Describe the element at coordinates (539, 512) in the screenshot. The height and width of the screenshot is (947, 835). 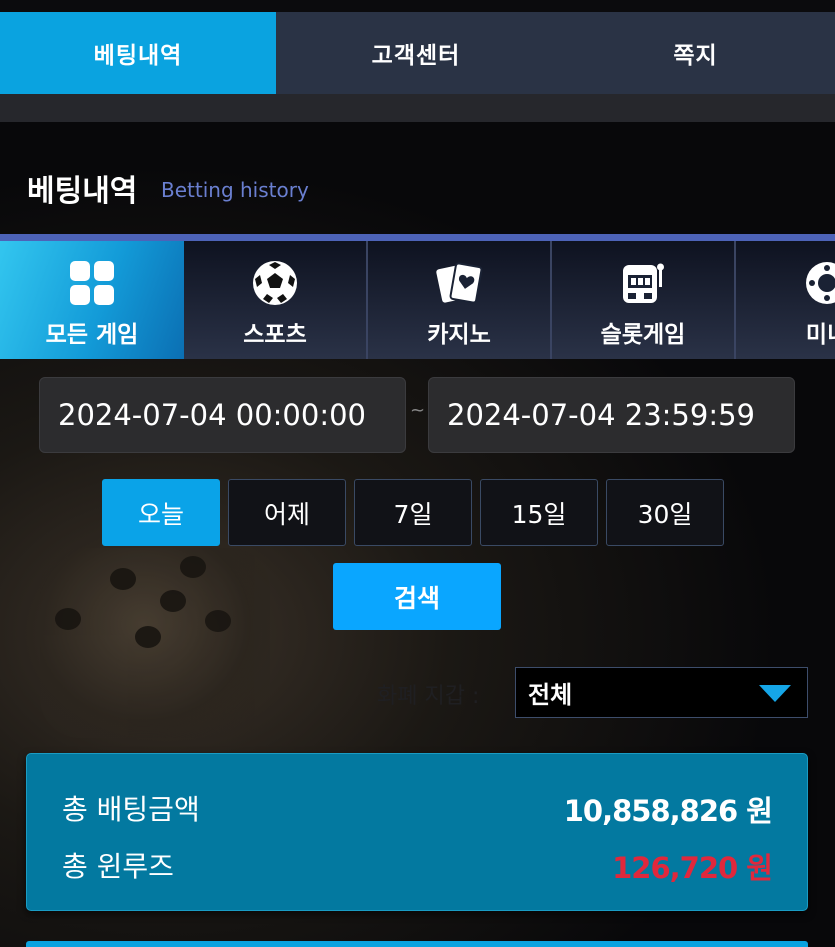
I see `quick-range-15days-button: 15일` at that location.